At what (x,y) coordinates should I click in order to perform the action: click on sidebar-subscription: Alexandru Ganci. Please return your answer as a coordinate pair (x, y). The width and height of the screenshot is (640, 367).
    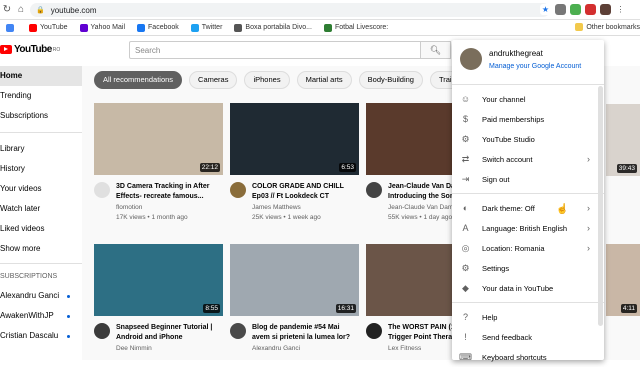
    Looking at the image, I should click on (41, 296).